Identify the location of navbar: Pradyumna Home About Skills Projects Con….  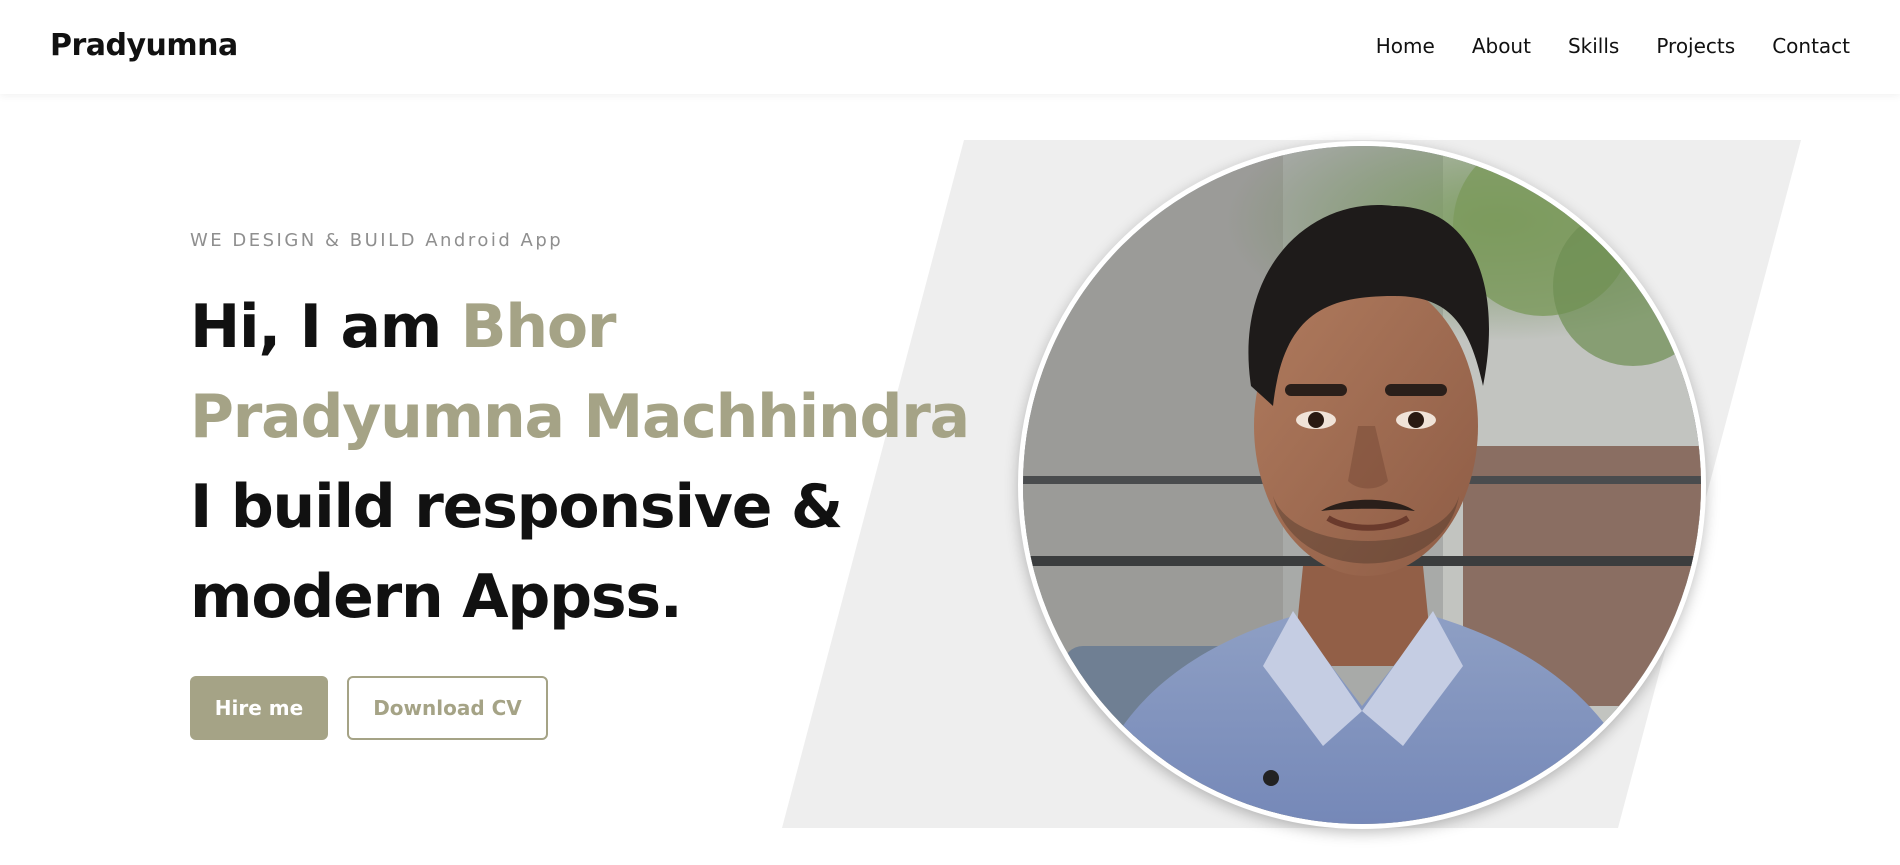
(950, 47).